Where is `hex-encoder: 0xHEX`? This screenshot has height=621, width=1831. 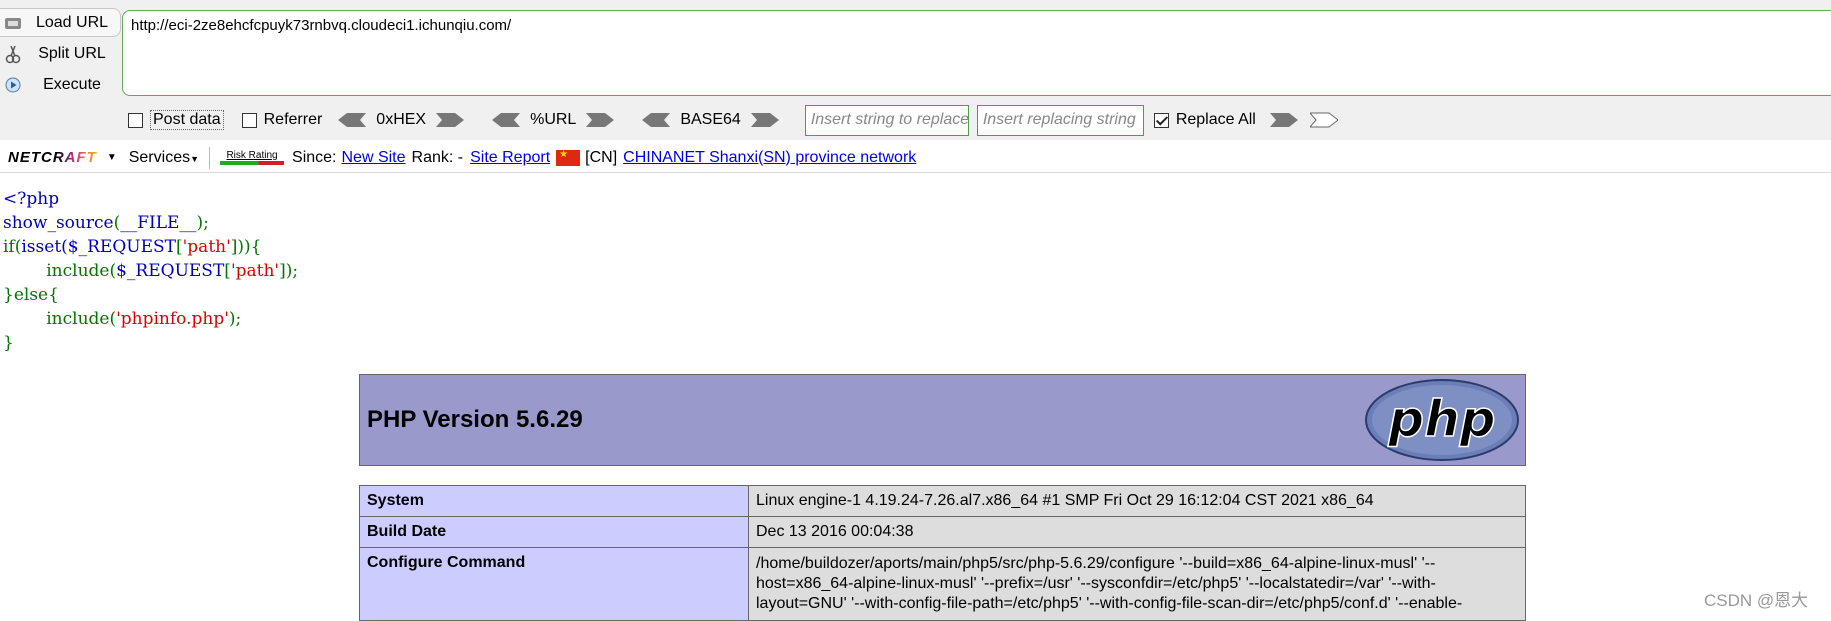 hex-encoder: 0xHEX is located at coordinates (401, 120).